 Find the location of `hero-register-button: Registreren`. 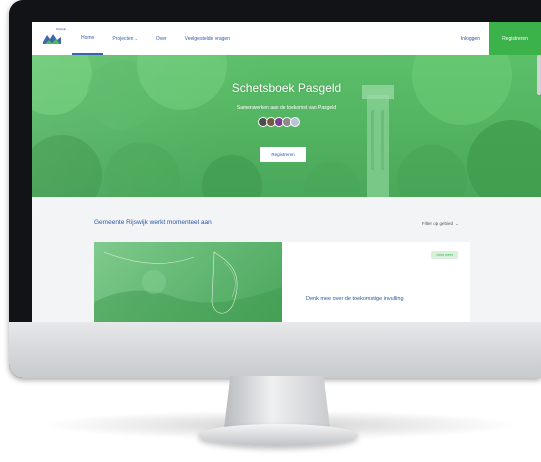

hero-register-button: Registreren is located at coordinates (283, 154).